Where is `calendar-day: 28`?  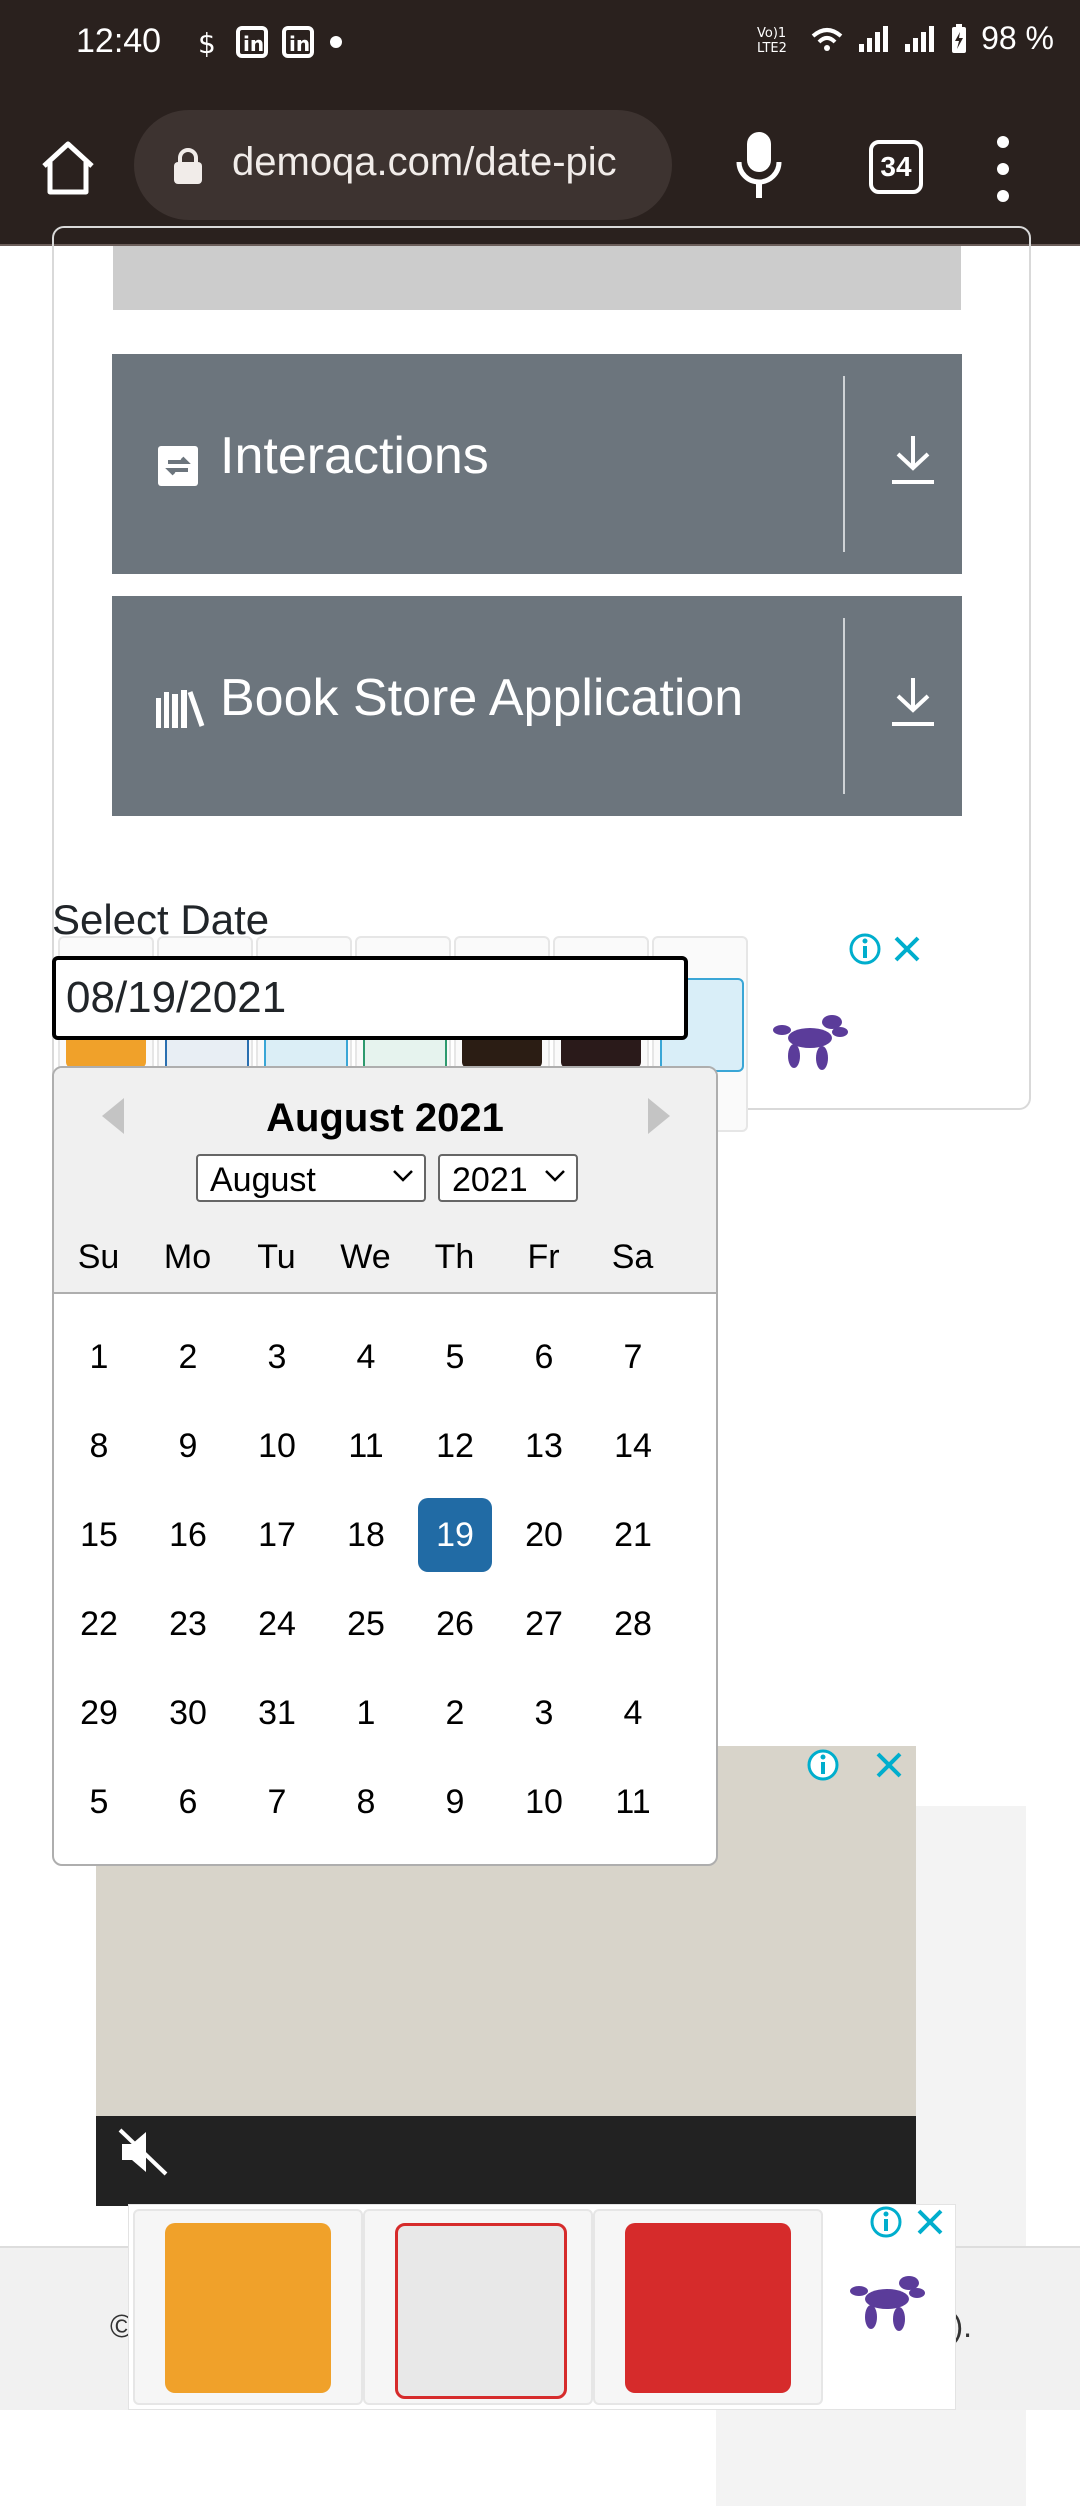
calendar-day: 28 is located at coordinates (633, 1624).